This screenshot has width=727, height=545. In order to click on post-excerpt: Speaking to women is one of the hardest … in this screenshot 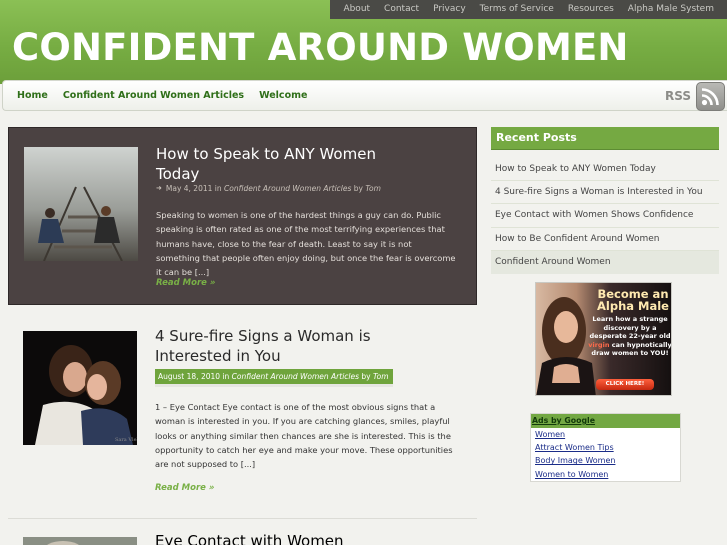, I will do `click(306, 244)`.